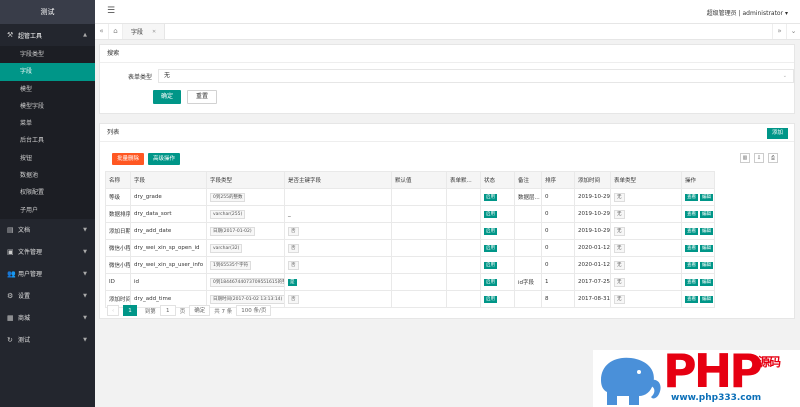 This screenshot has width=800, height=407. What do you see at coordinates (148, 197) in the screenshot?
I see `cell-field-value: dry_grade` at bounding box center [148, 197].